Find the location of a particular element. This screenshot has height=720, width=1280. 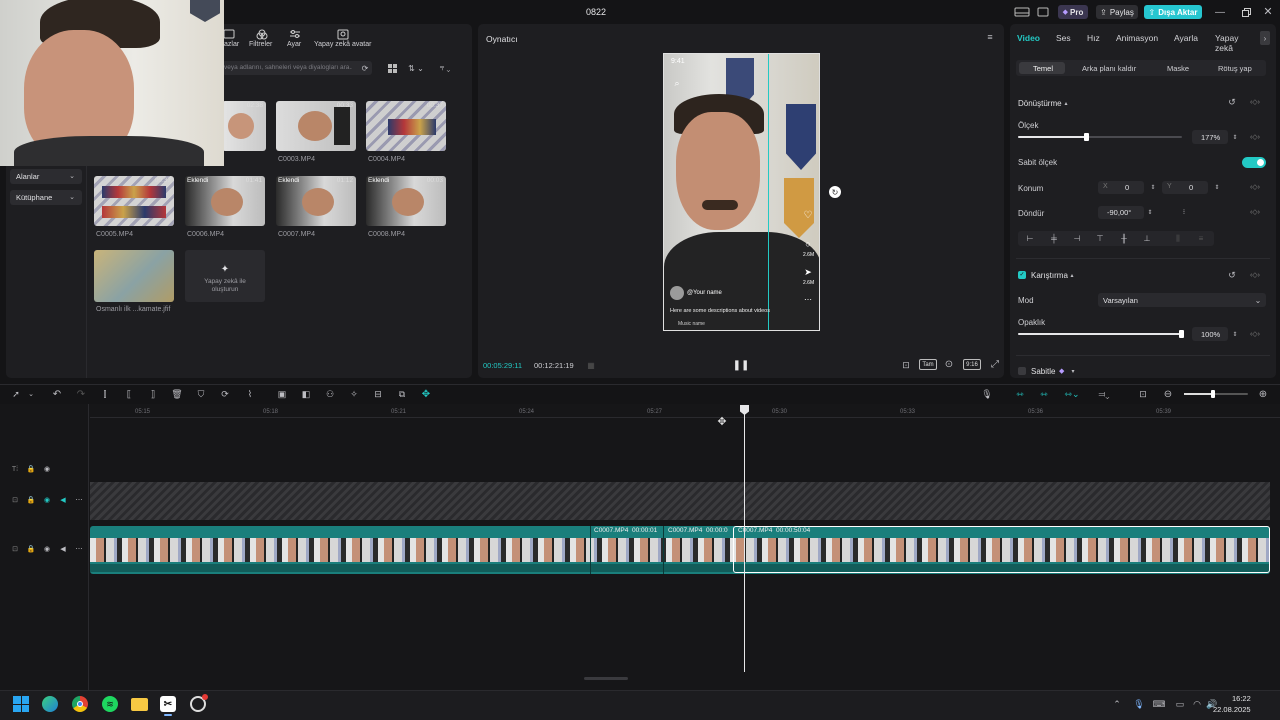

shield-icon: ⛉ is located at coordinates (201, 394).